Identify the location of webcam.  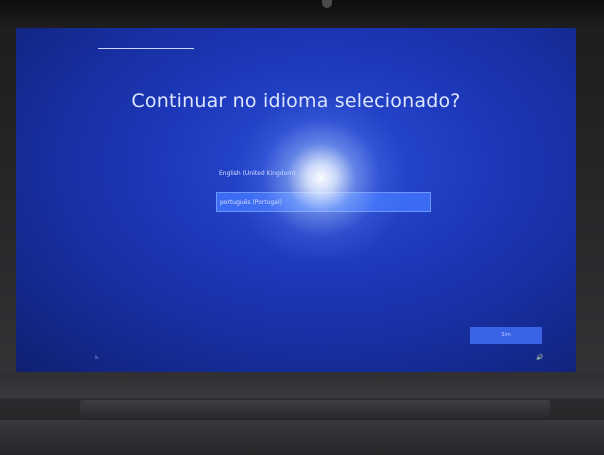
(327, 4).